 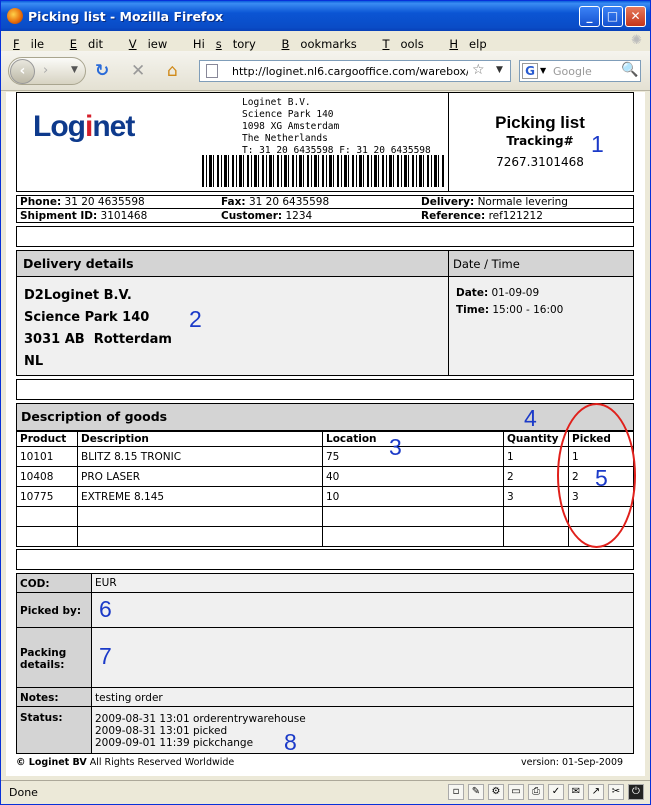 What do you see at coordinates (22, 71) in the screenshot?
I see `back-arrow-icon: ‹` at bounding box center [22, 71].